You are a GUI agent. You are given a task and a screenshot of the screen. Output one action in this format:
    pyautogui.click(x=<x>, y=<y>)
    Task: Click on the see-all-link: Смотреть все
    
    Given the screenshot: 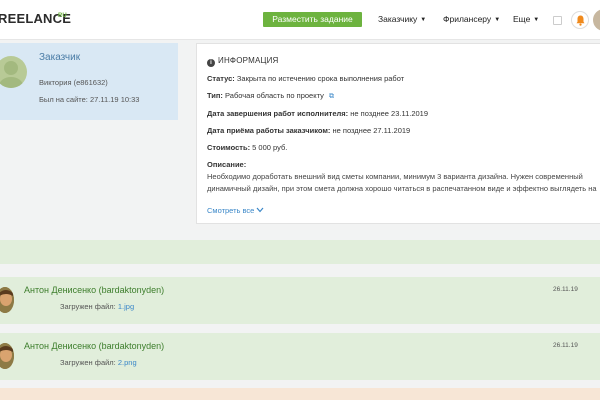 What is the action you would take?
    pyautogui.click(x=235, y=210)
    